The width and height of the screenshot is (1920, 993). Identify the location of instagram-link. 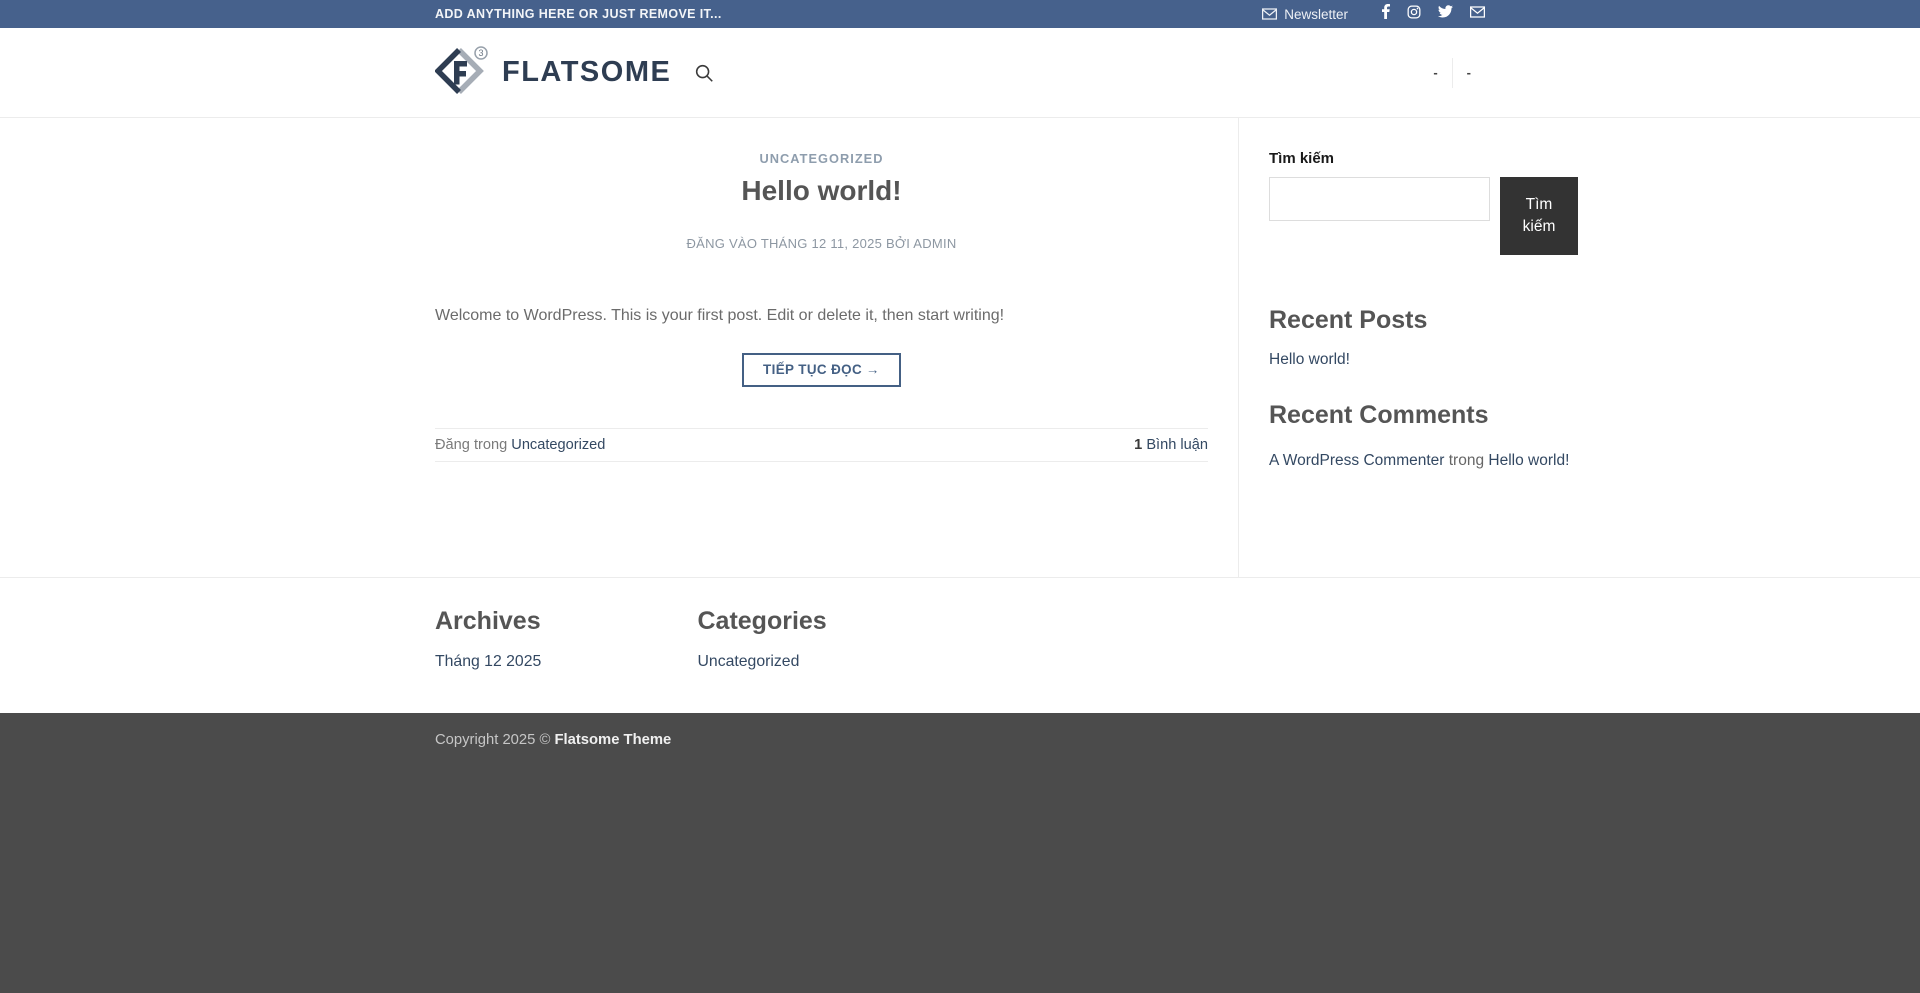
(1414, 14).